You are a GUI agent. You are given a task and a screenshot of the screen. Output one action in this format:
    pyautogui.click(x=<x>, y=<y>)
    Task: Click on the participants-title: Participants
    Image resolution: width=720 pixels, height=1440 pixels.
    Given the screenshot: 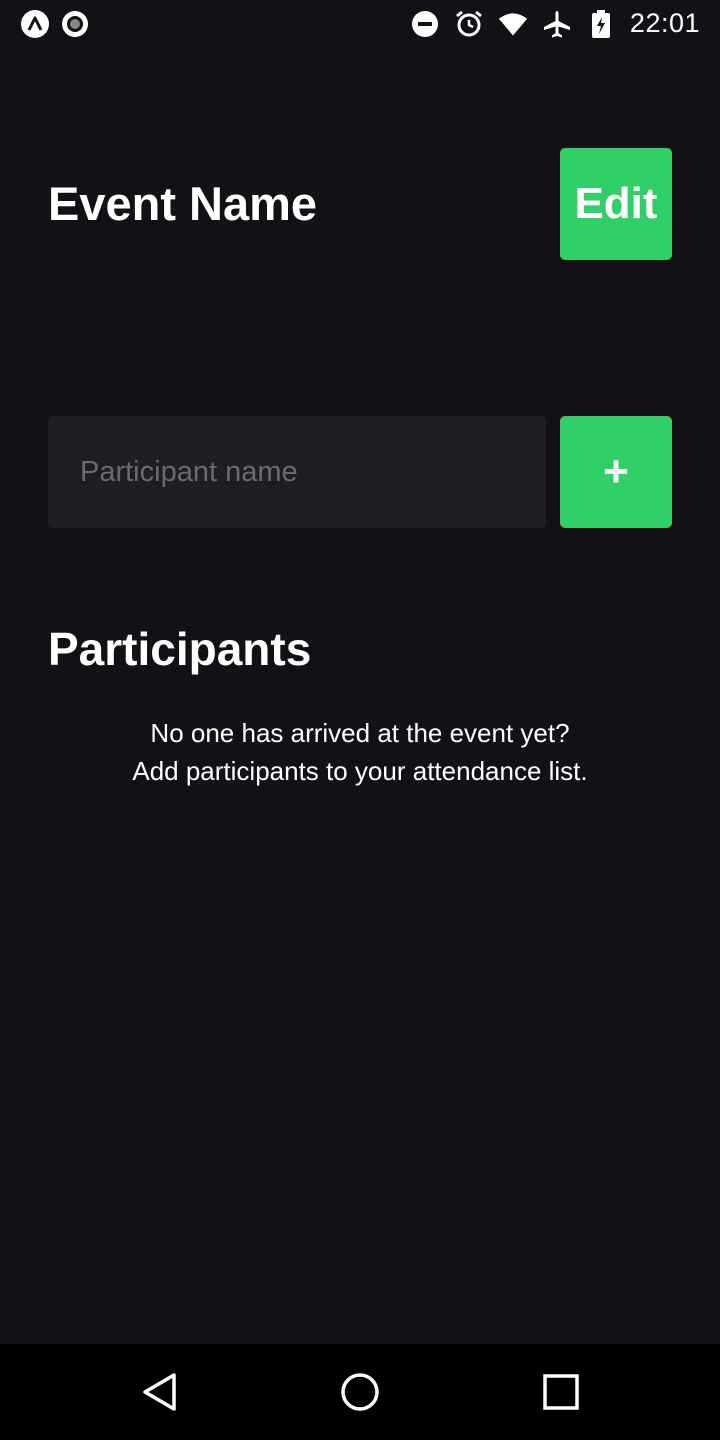 What is the action you would take?
    pyautogui.click(x=180, y=649)
    